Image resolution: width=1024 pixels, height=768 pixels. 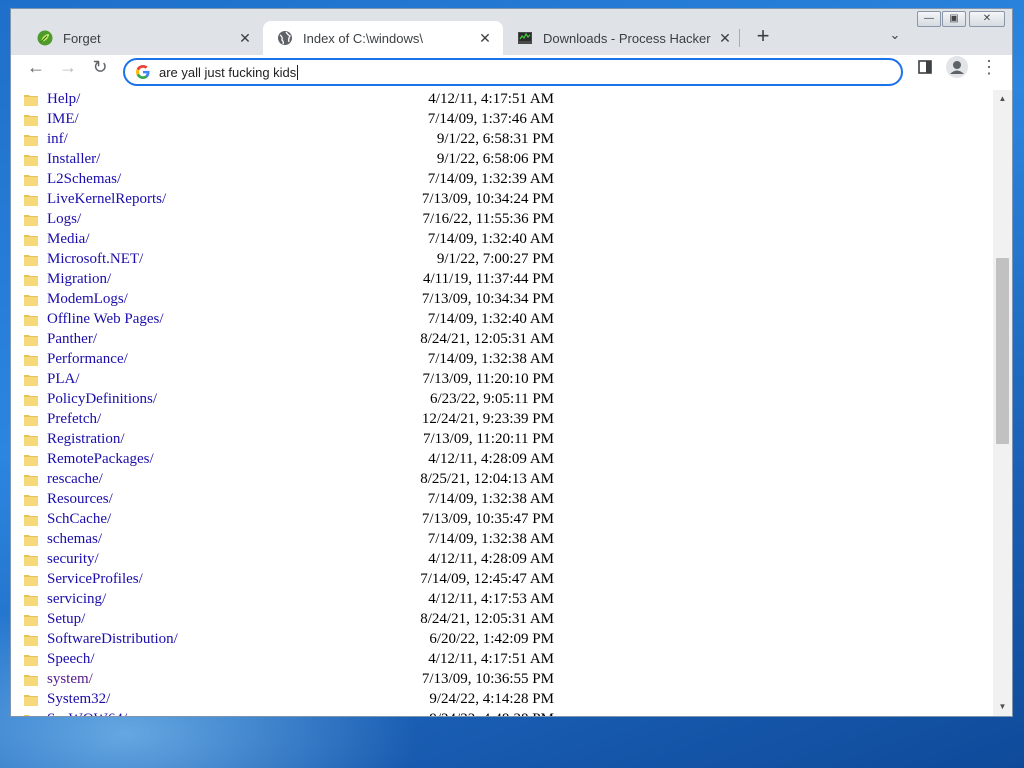 I want to click on folder-link: ModemLogs/, so click(x=87, y=299).